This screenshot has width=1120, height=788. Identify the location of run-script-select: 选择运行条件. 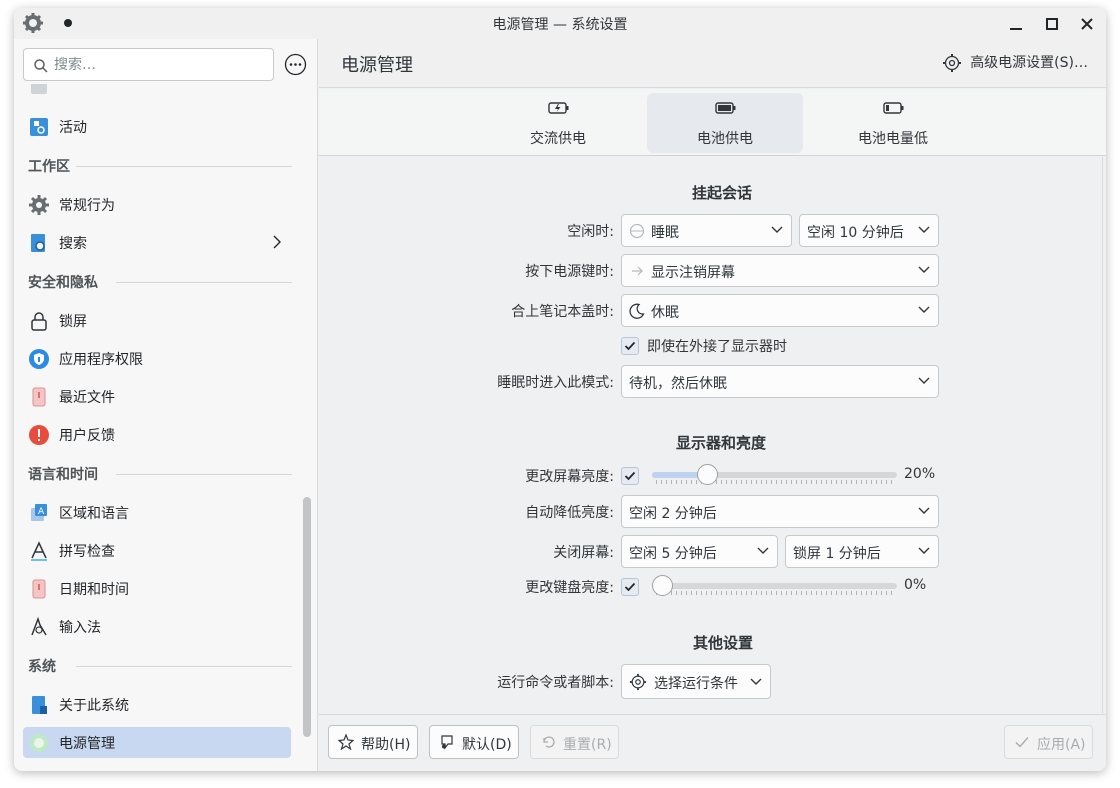
(696, 681).